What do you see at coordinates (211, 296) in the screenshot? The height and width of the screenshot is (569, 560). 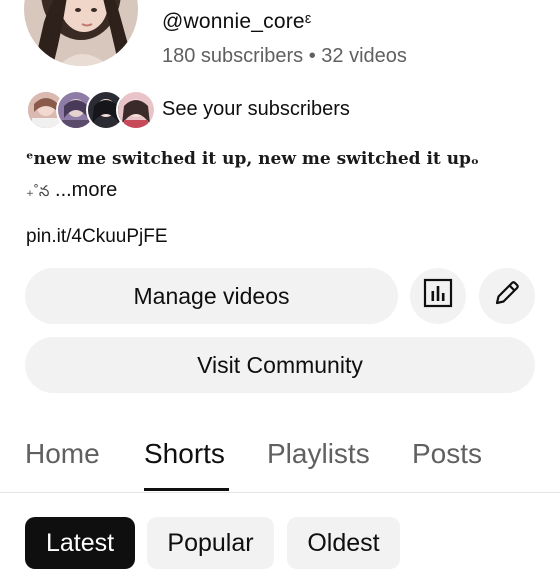 I see `manage-videos-button: Manage videos` at bounding box center [211, 296].